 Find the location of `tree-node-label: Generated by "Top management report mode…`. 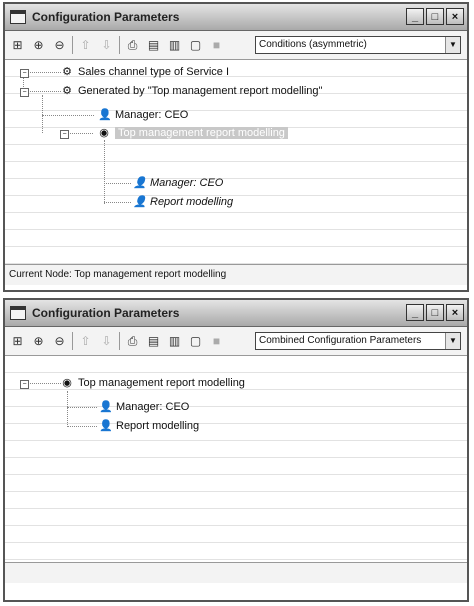

tree-node-label: Generated by "Top management report mode… is located at coordinates (200, 91).